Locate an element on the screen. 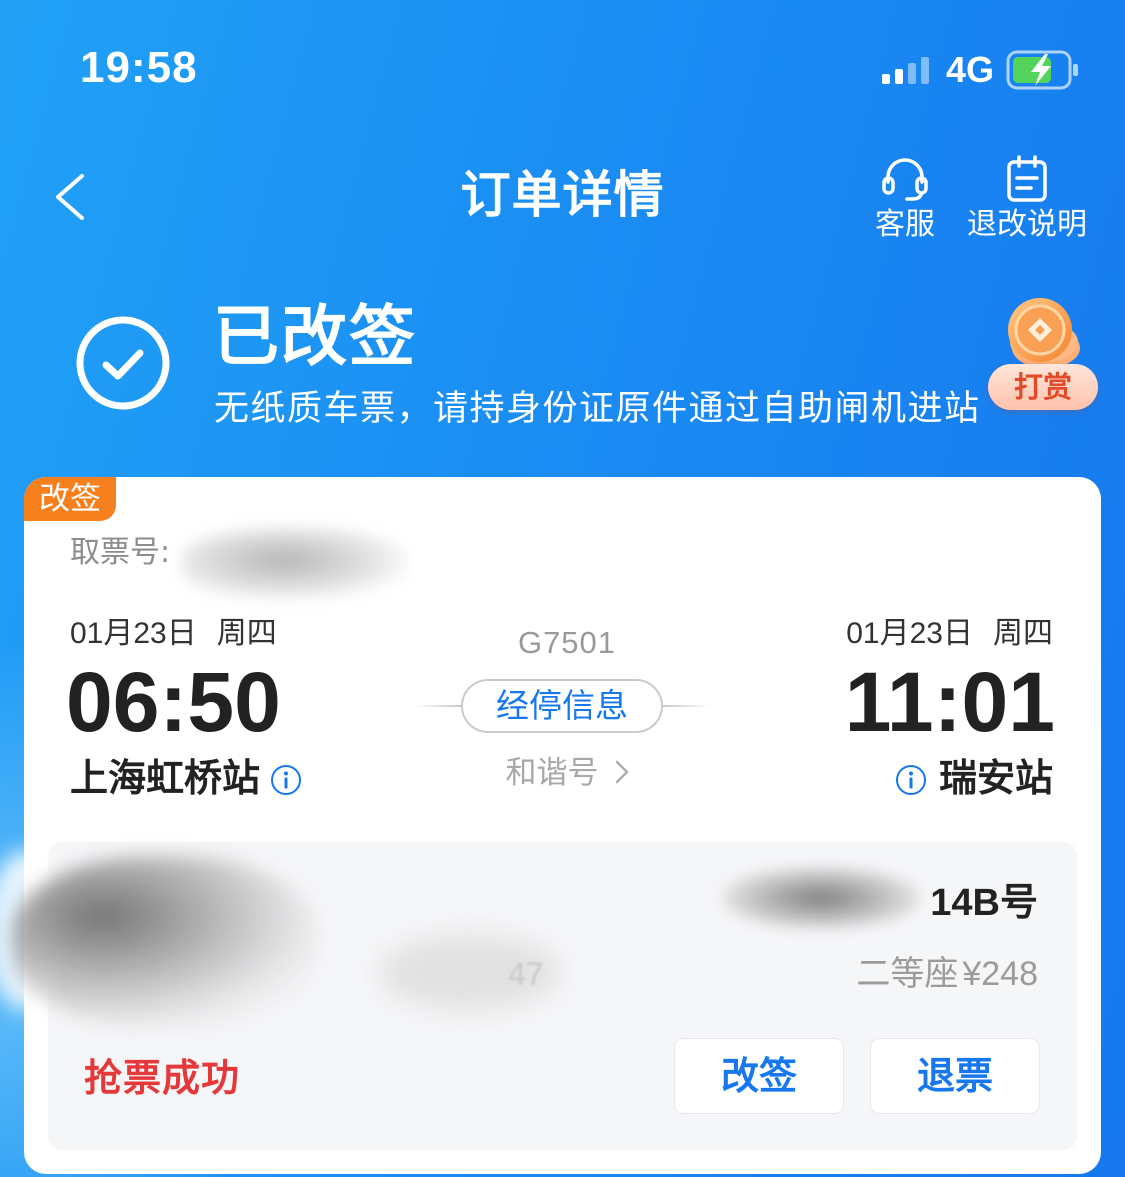 The height and width of the screenshot is (1177, 1125). refund-rules-label: 退改说明 is located at coordinates (1027, 224).